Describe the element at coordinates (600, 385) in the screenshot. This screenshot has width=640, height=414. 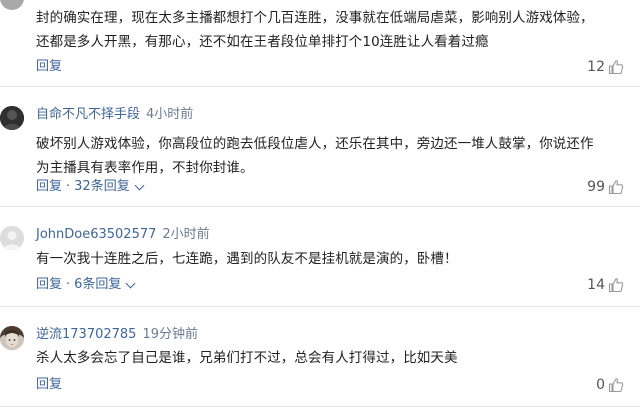
I see `like-count: 0` at that location.